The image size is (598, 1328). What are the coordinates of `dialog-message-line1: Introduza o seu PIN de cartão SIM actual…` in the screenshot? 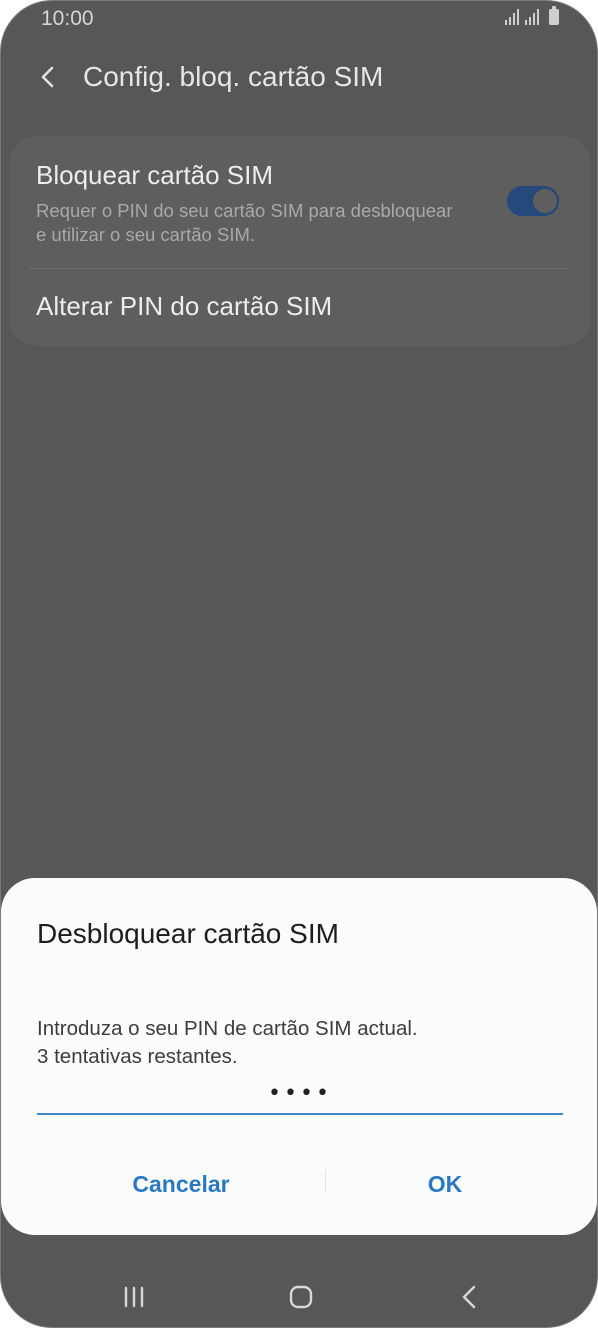 It's located at (227, 1028).